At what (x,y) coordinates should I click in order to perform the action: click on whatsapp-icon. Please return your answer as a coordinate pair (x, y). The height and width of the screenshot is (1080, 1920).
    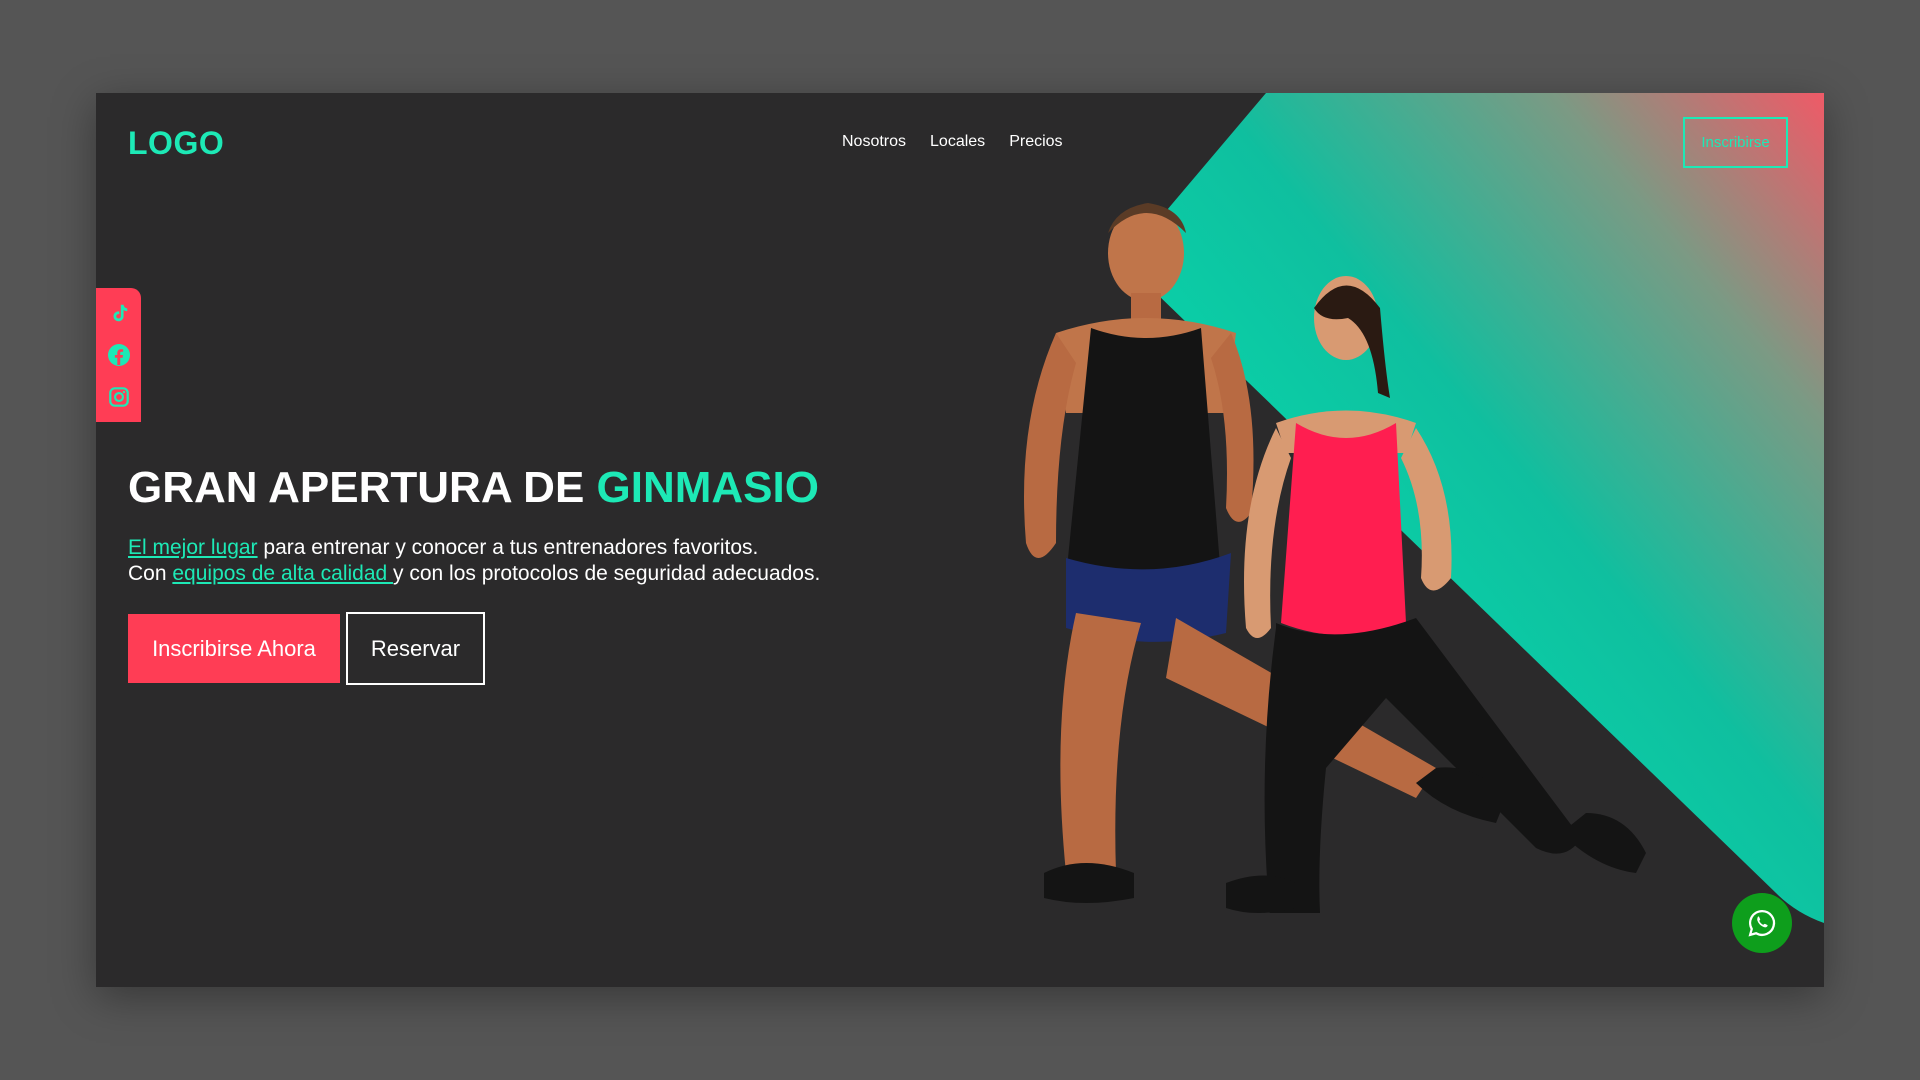
    Looking at the image, I should click on (1762, 923).